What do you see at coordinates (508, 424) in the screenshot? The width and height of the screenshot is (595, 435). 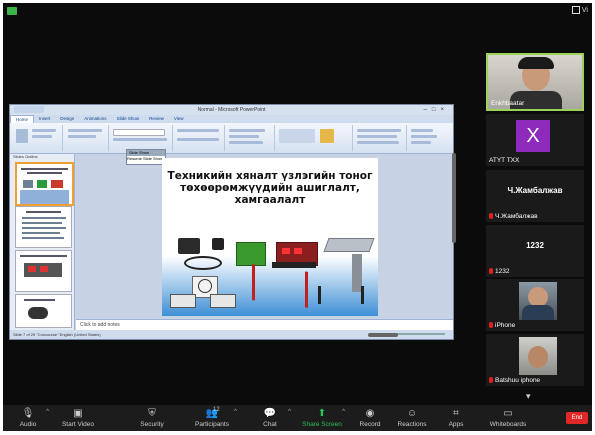 I see `whiteboards-label: Whiteboards` at bounding box center [508, 424].